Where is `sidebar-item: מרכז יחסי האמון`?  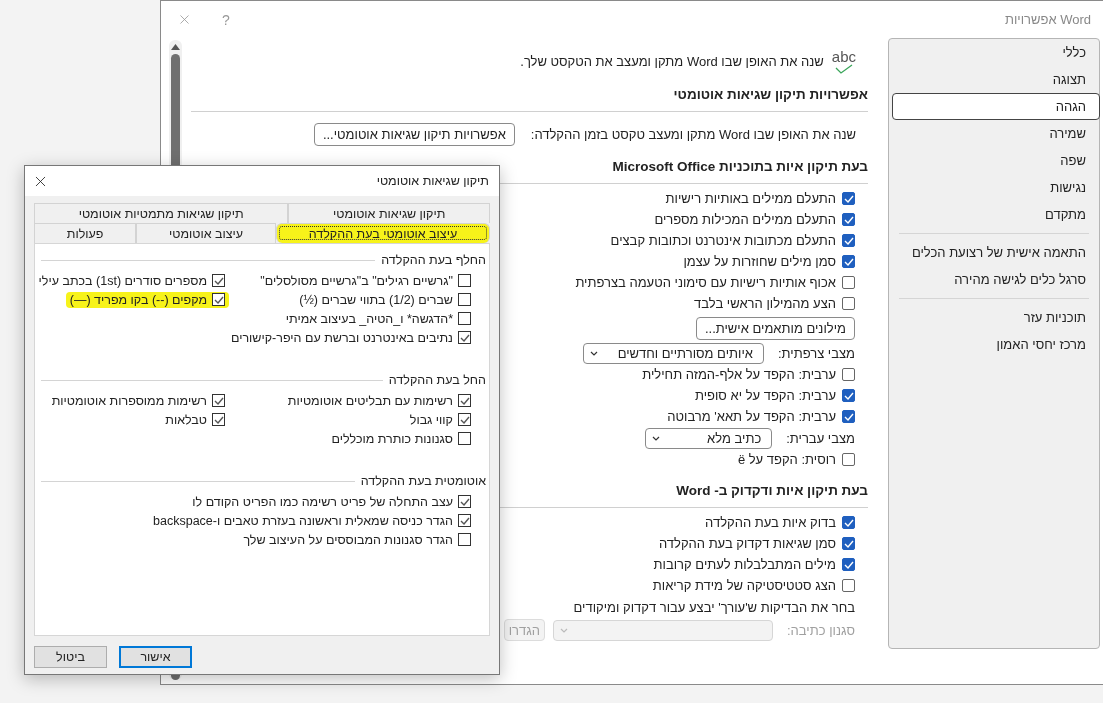 sidebar-item: מרכז יחסי האמון is located at coordinates (996, 344).